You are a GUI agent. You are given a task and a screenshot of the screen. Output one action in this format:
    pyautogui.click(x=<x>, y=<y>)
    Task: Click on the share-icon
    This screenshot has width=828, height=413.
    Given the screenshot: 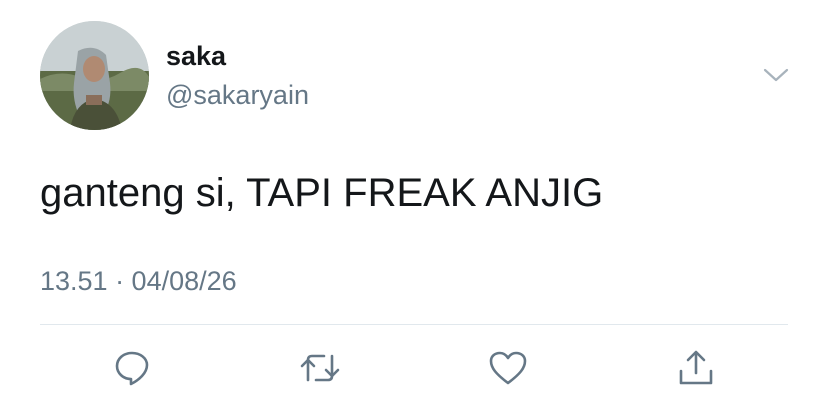 What is the action you would take?
    pyautogui.click(x=696, y=367)
    